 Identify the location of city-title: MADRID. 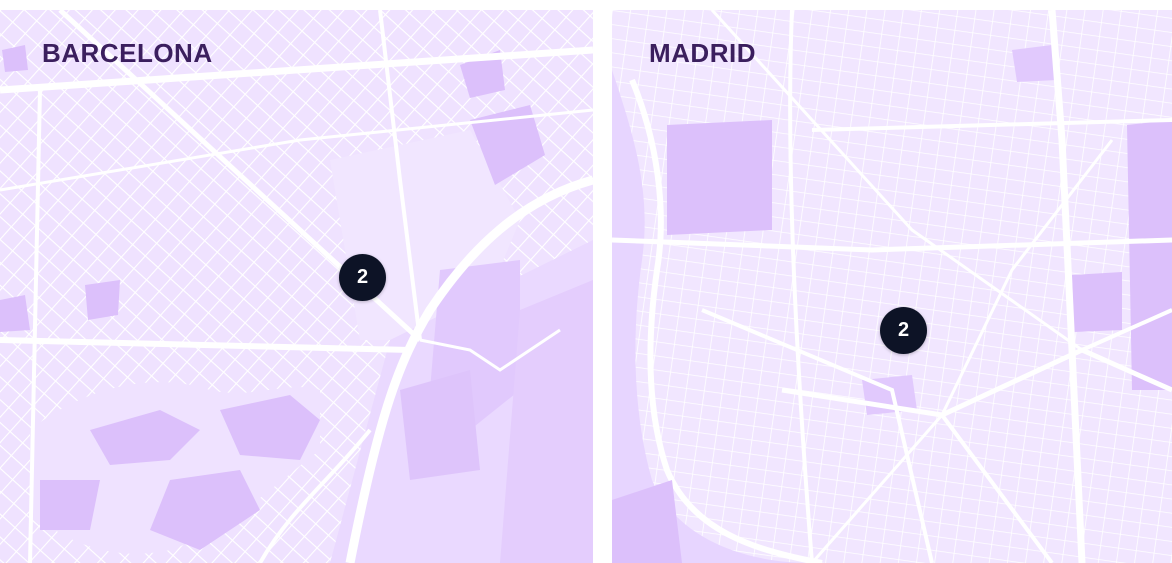
(702, 53).